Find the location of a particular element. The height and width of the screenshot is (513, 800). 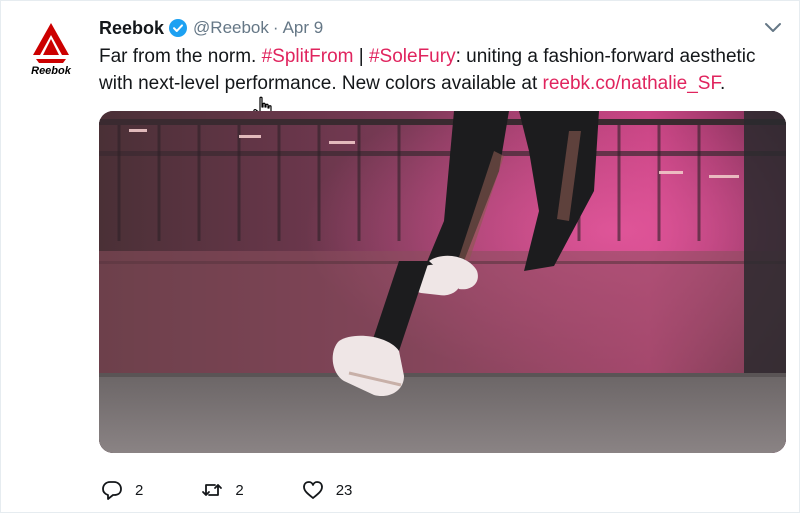

logo-wordmark: Reebok is located at coordinates (51, 71).